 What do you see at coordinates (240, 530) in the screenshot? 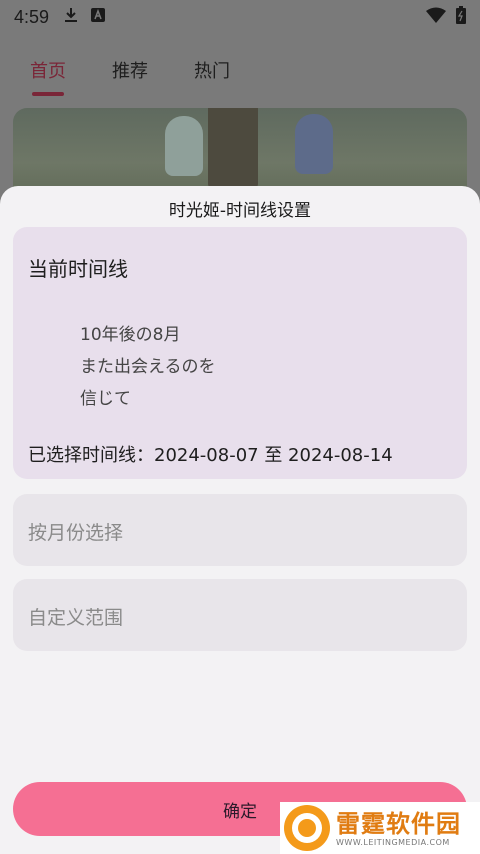
I see `select-by-month-option: 按月份选择` at bounding box center [240, 530].